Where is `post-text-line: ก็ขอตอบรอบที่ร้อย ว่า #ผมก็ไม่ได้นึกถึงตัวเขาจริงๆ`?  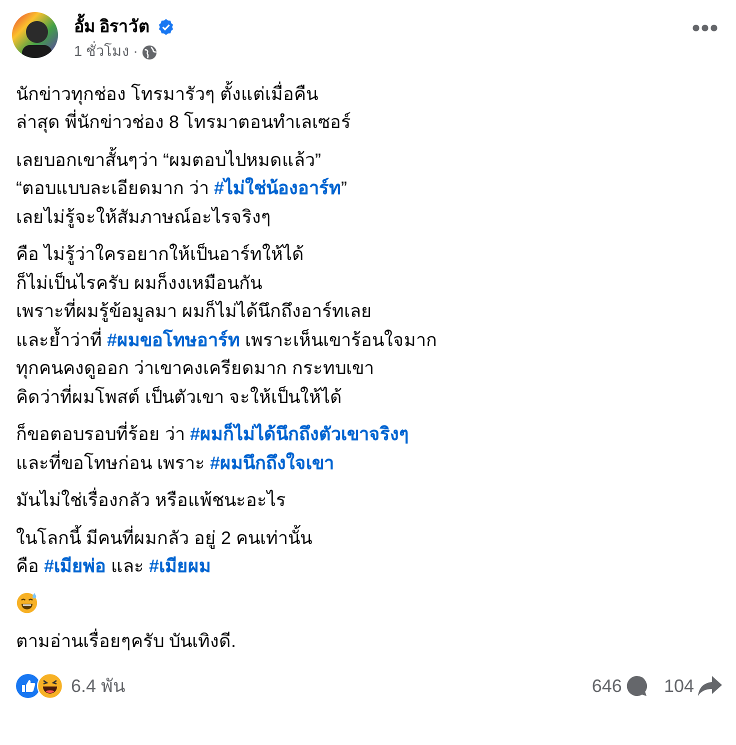 post-text-line: ก็ขอตอบรอบที่ร้อย ว่า #ผมก็ไม่ได้นึกถึงตัวเขาจริงๆ is located at coordinates (368, 434).